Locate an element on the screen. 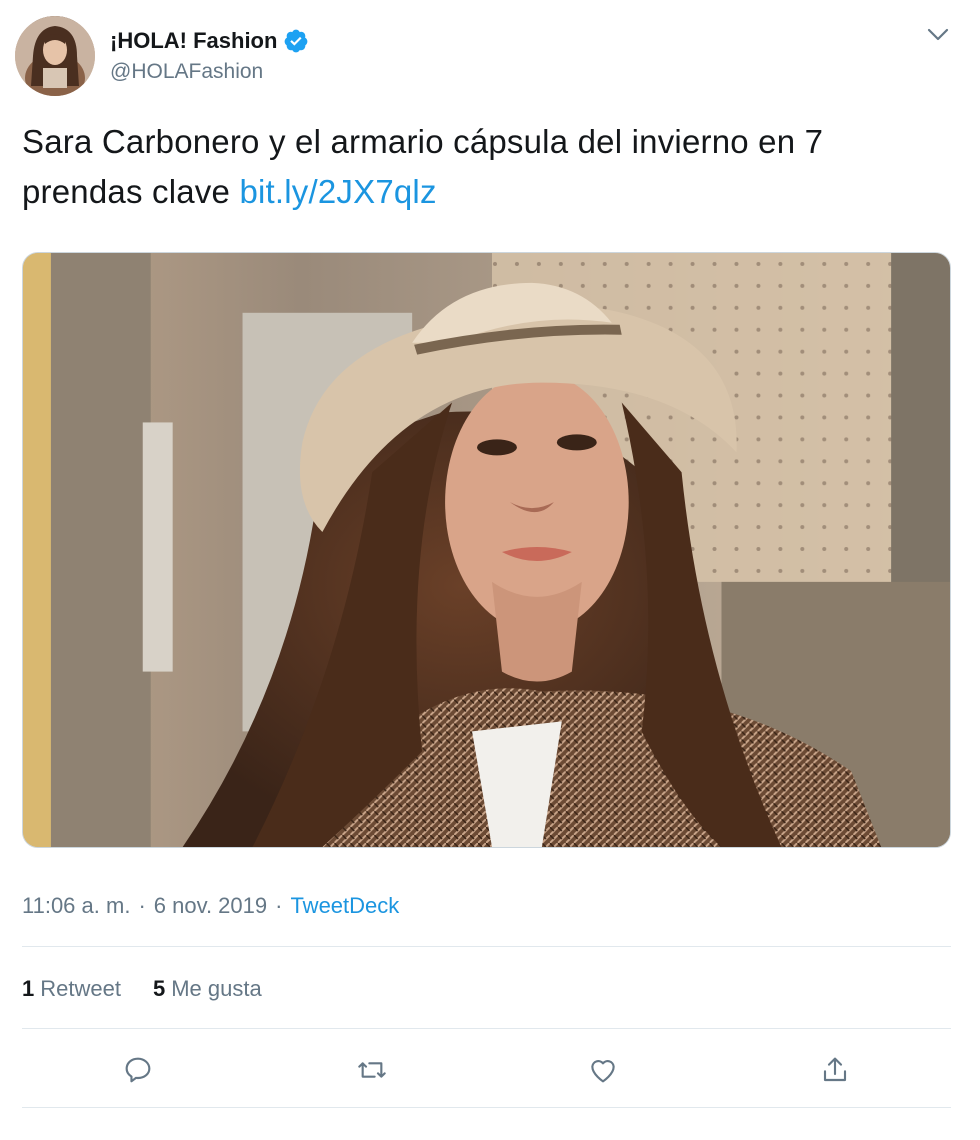  tweet-time: 11:06 a. m. is located at coordinates (76, 906).